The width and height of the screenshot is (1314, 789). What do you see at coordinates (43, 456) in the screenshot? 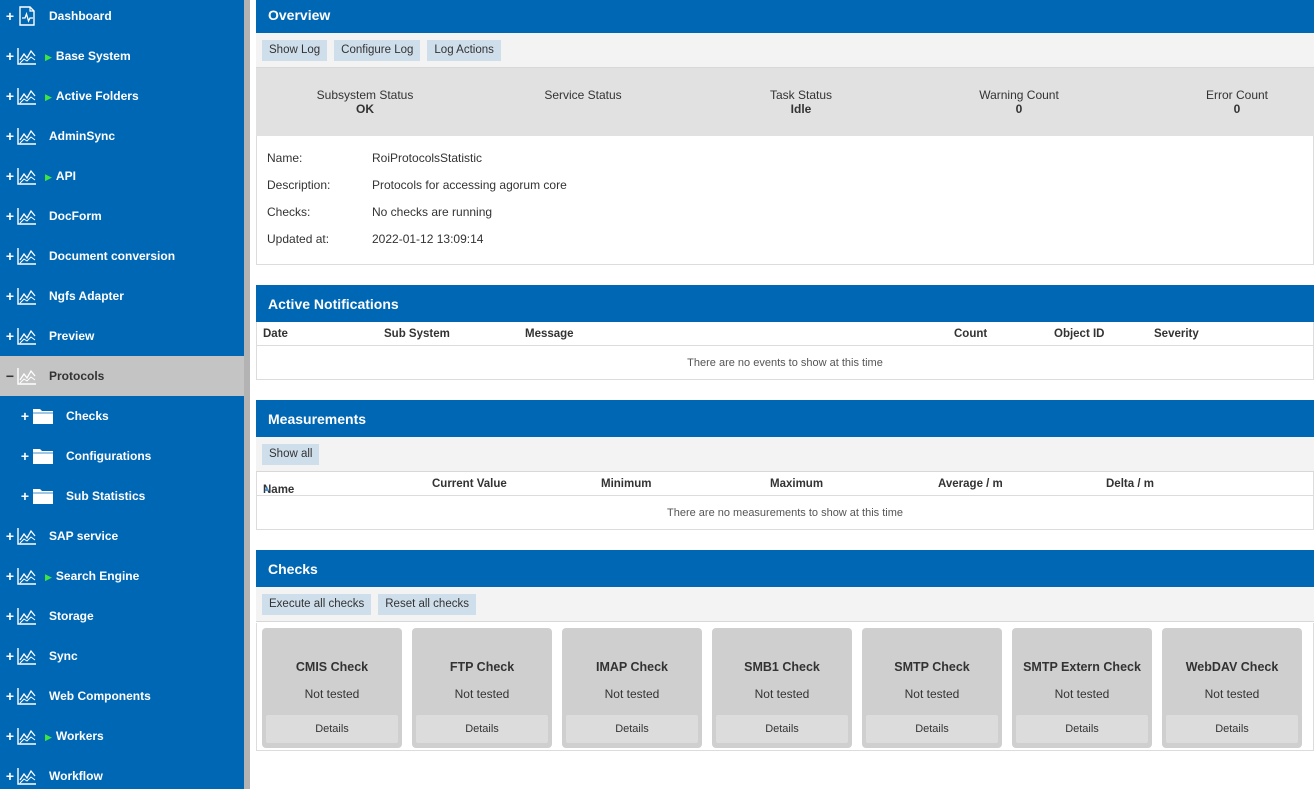
I see `folder-icon` at bounding box center [43, 456].